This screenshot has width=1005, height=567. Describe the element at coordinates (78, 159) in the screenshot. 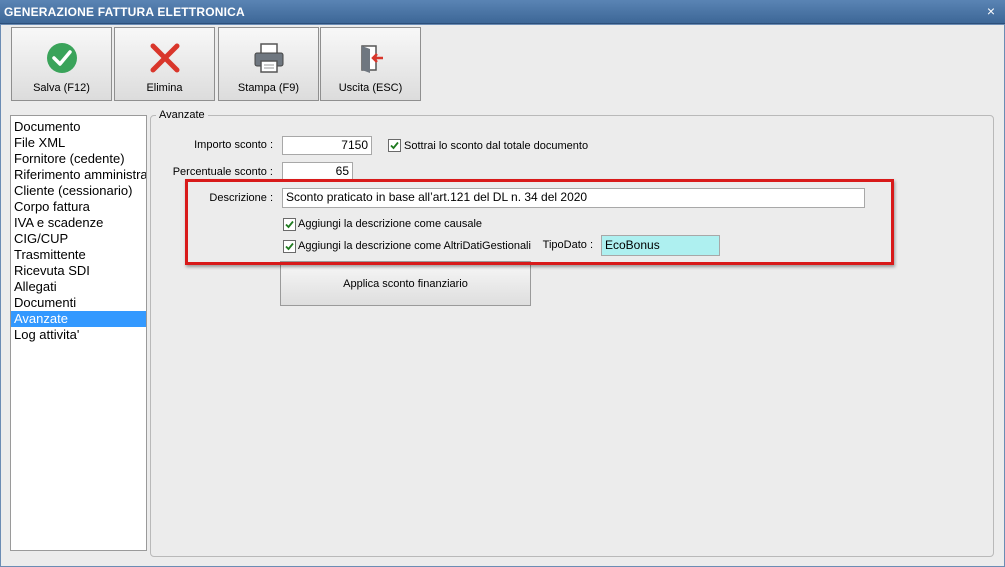

I see `nav-item-fornitore: Fornitore (cedente)` at that location.